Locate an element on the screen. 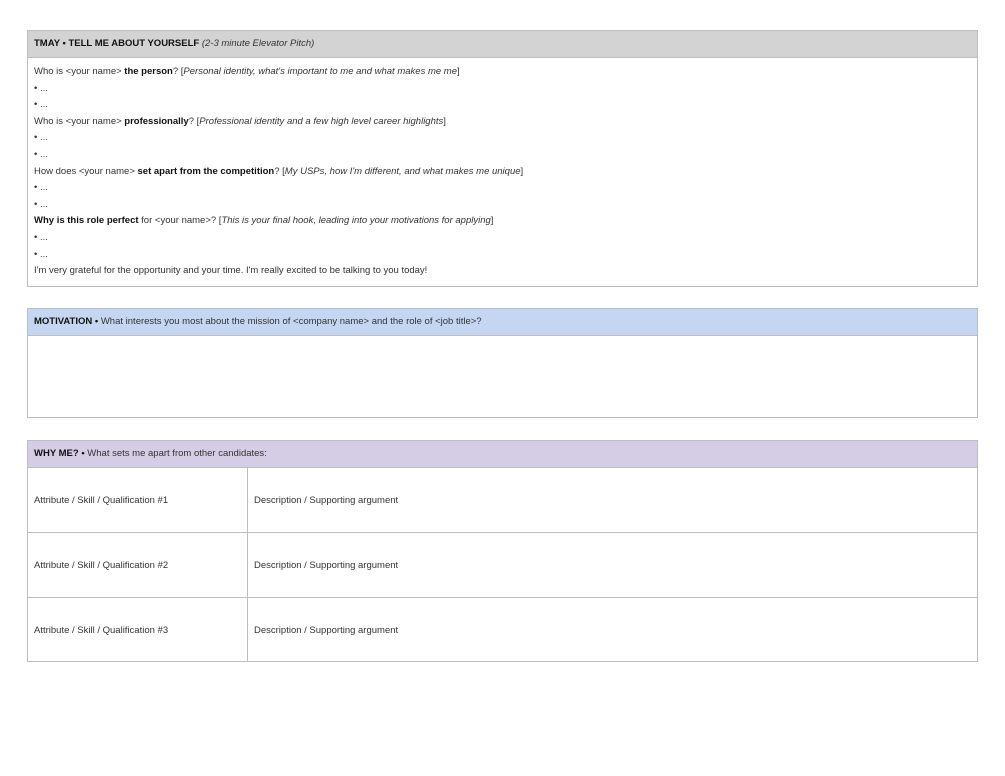 The height and width of the screenshot is (776, 1005). why-me-header-title: WHY ME? • is located at coordinates (59, 453).